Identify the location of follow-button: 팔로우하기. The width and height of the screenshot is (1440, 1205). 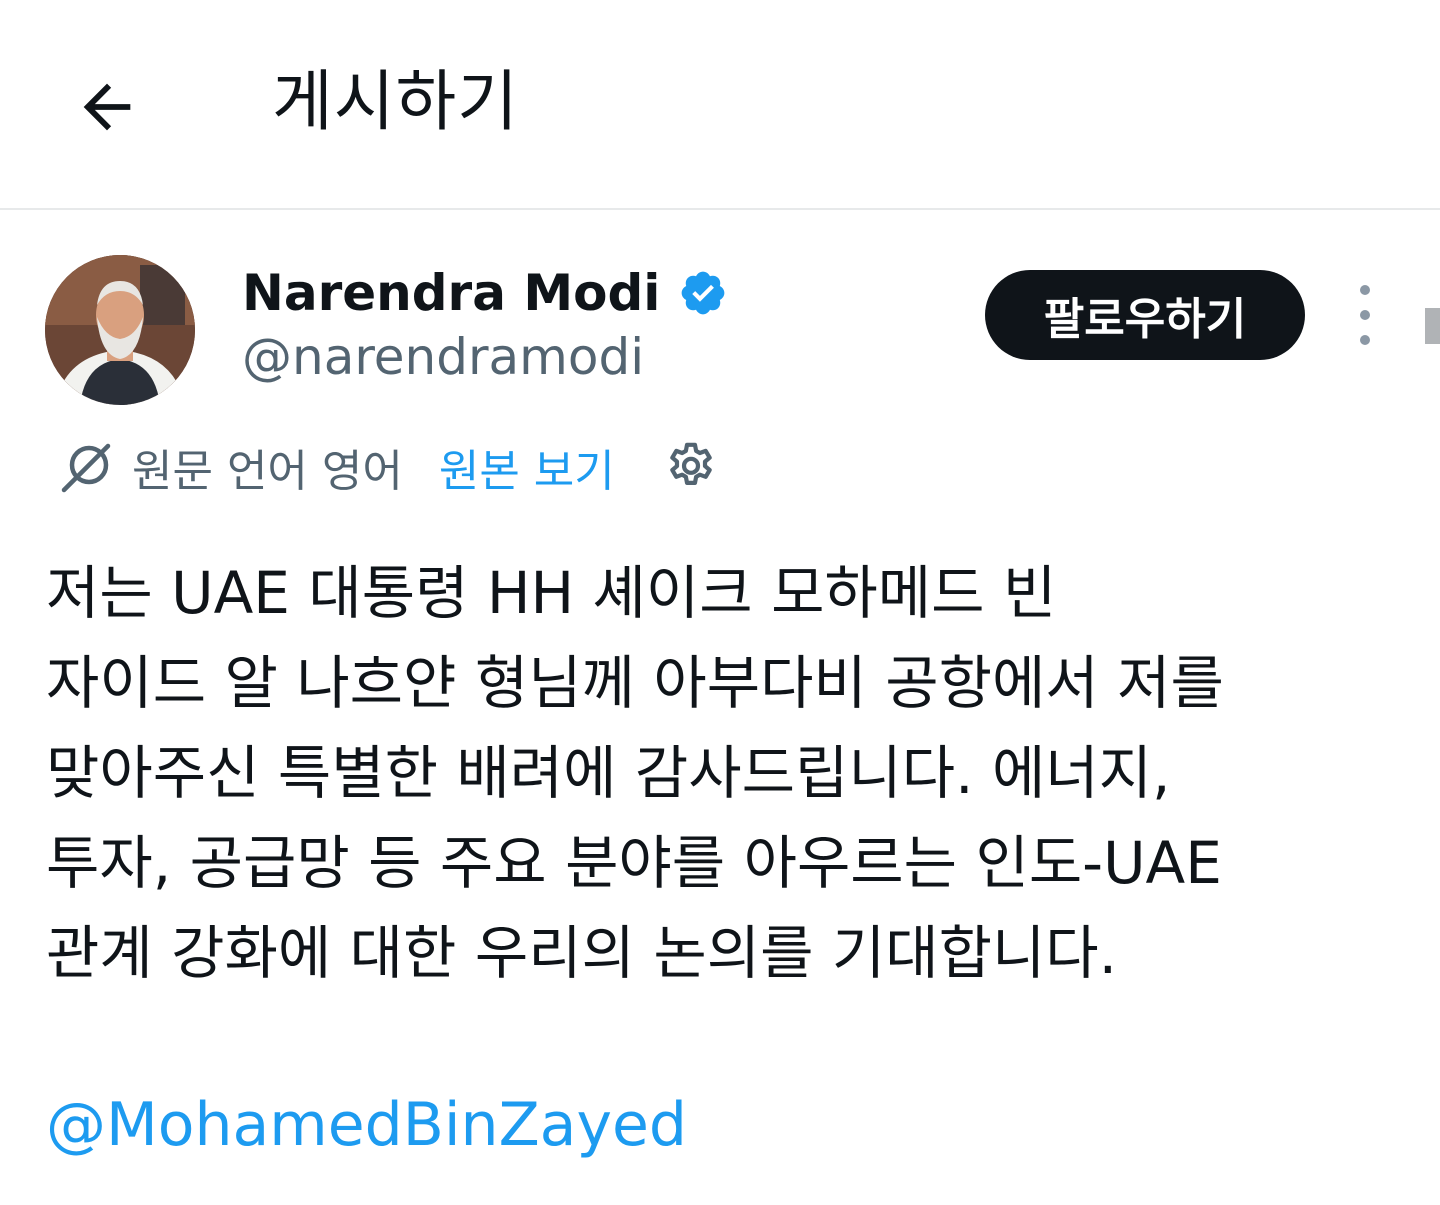
(1145, 315).